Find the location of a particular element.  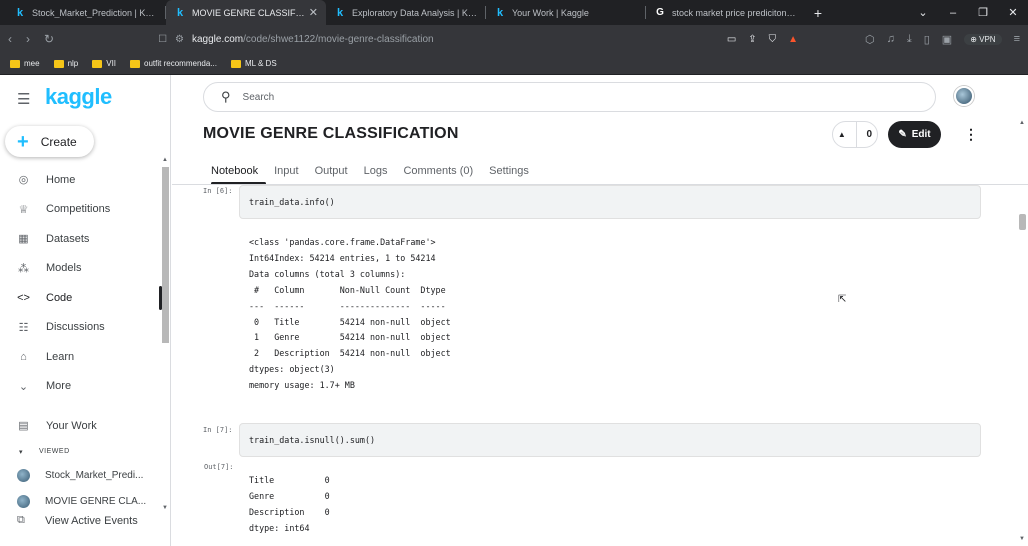

vote-count: 0 is located at coordinates (869, 134).